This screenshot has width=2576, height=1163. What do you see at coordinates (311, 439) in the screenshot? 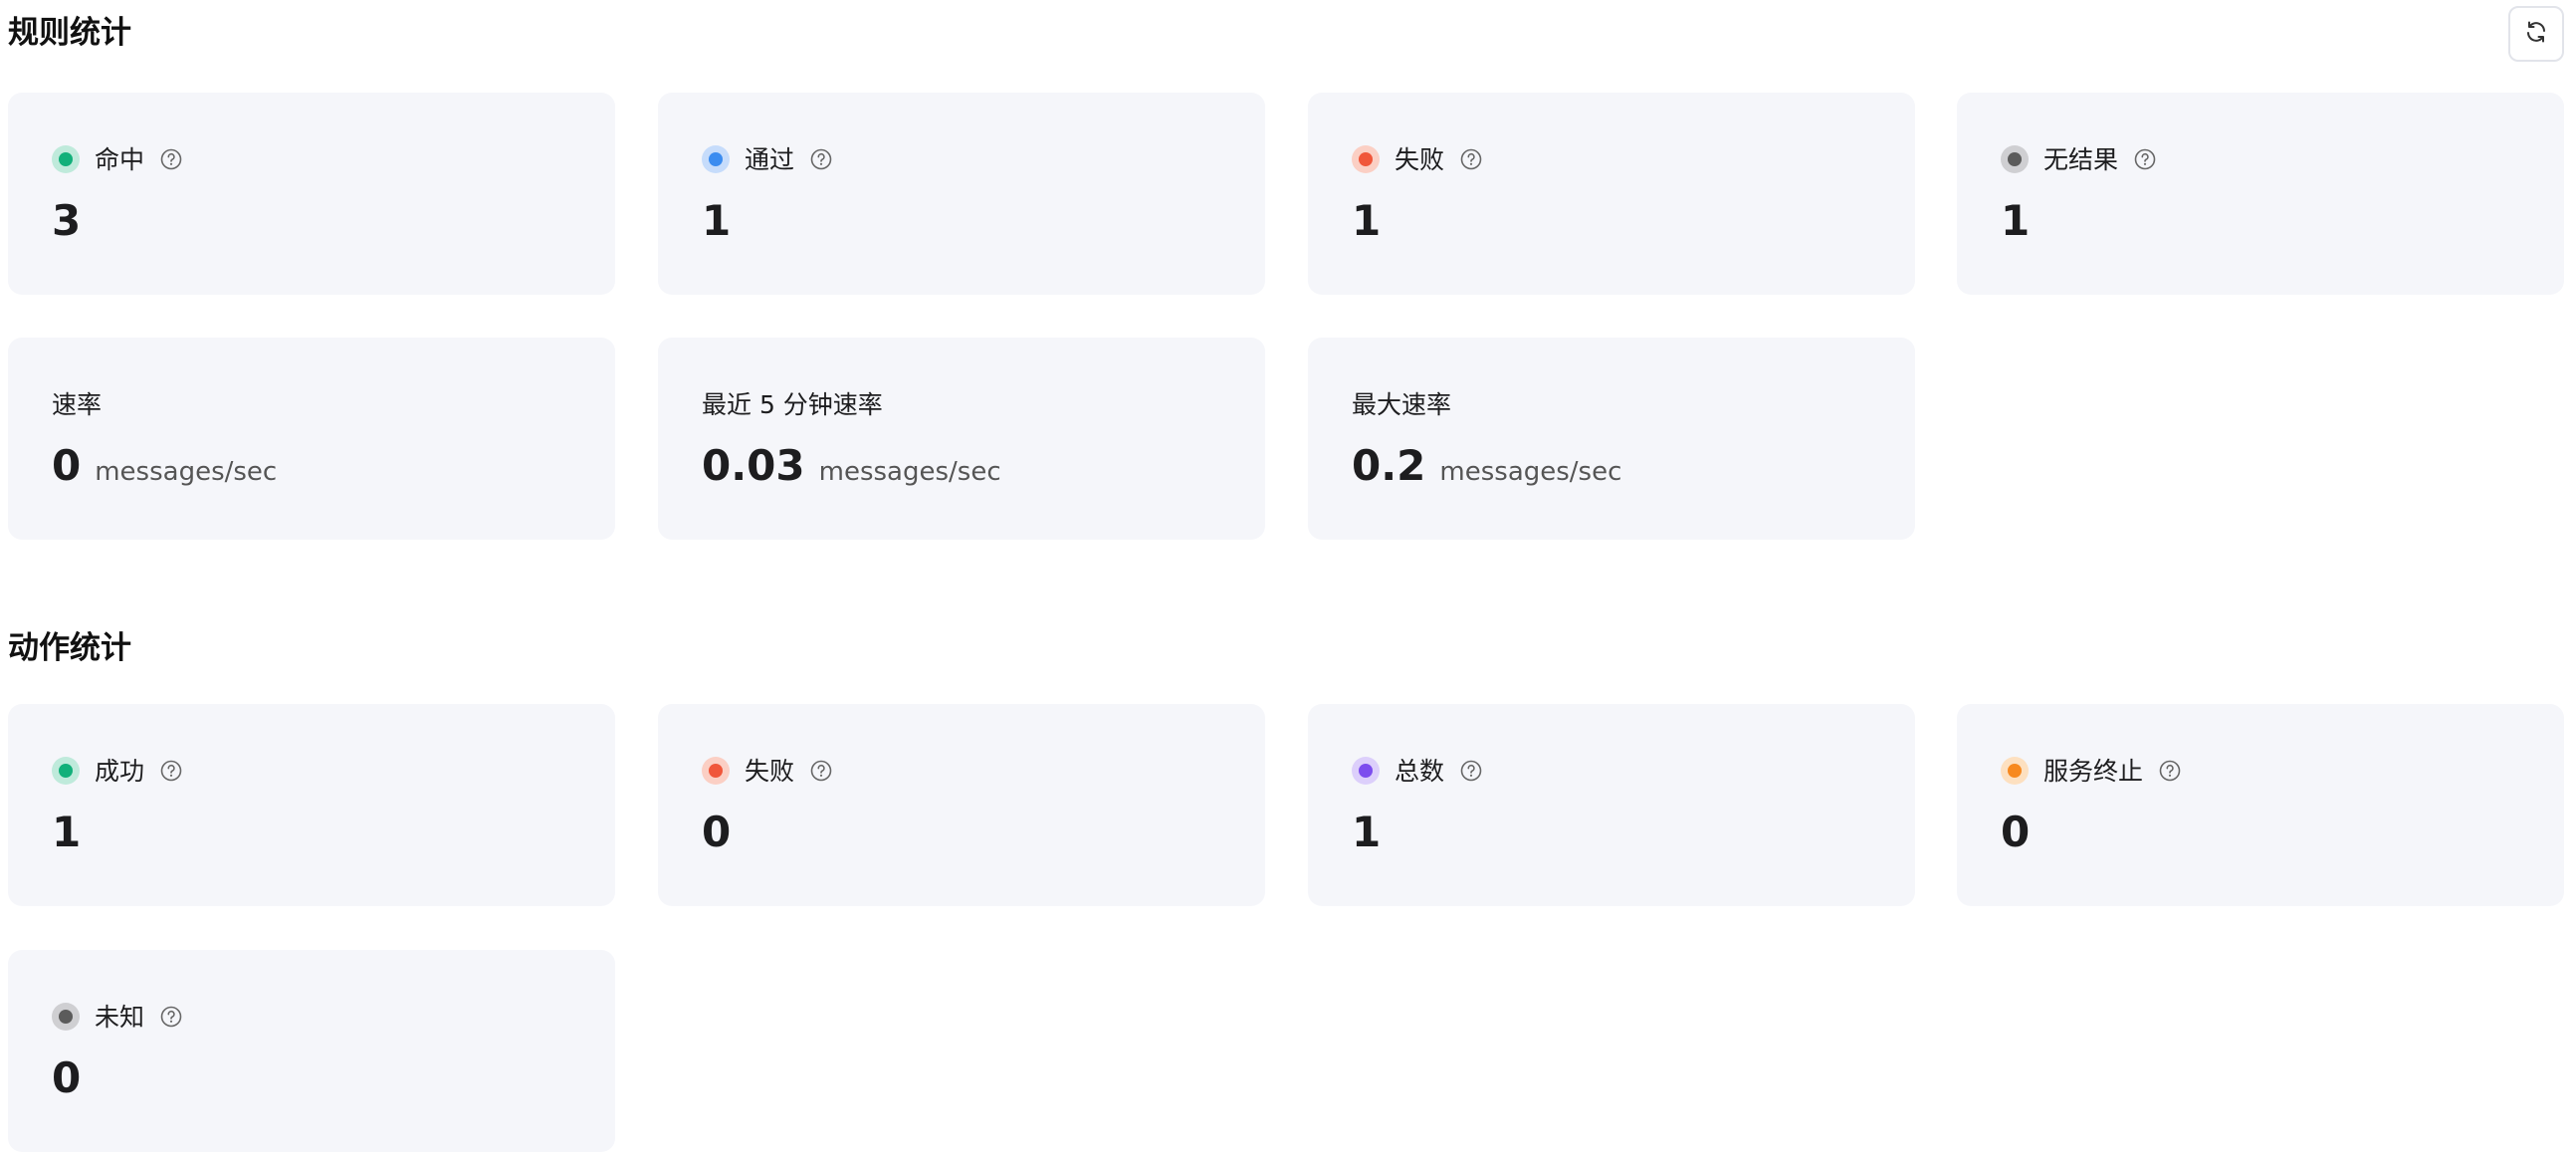
I see `rate-card-current: 速率 0 messages/sec` at bounding box center [311, 439].